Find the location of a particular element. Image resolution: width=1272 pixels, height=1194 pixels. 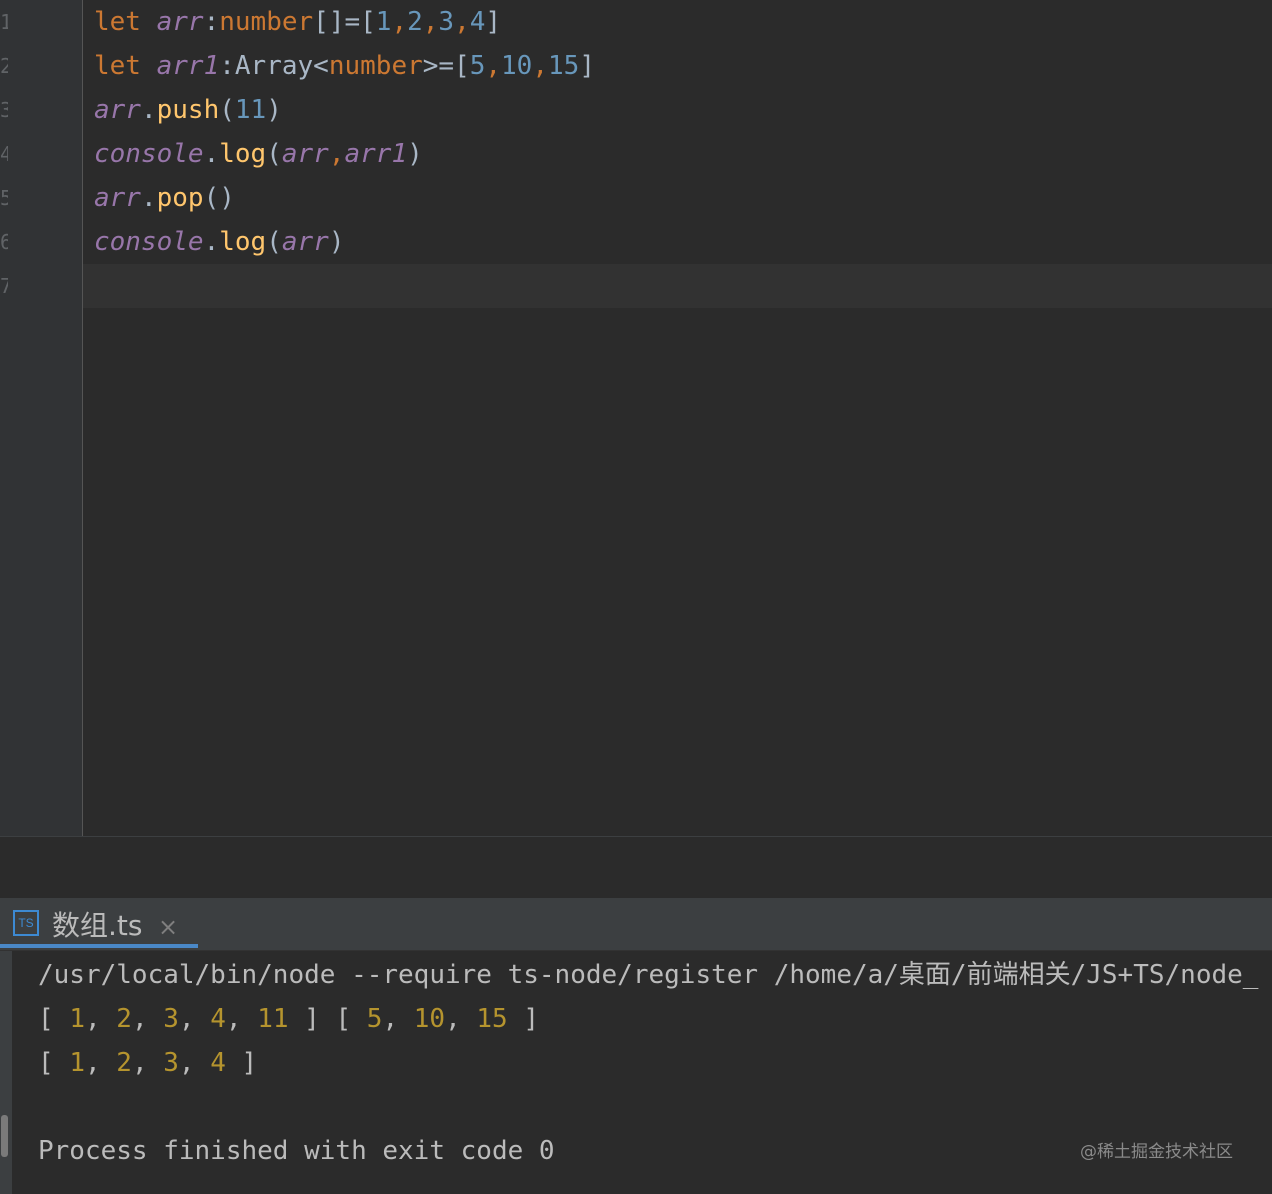

console-token: 11 is located at coordinates (273, 1019).